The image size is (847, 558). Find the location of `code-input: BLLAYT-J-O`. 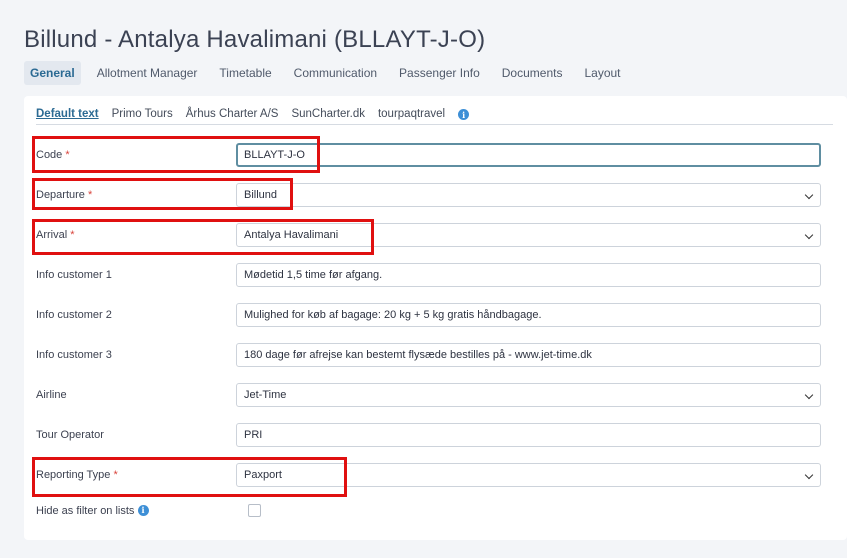

code-input: BLLAYT-J-O is located at coordinates (528, 155).